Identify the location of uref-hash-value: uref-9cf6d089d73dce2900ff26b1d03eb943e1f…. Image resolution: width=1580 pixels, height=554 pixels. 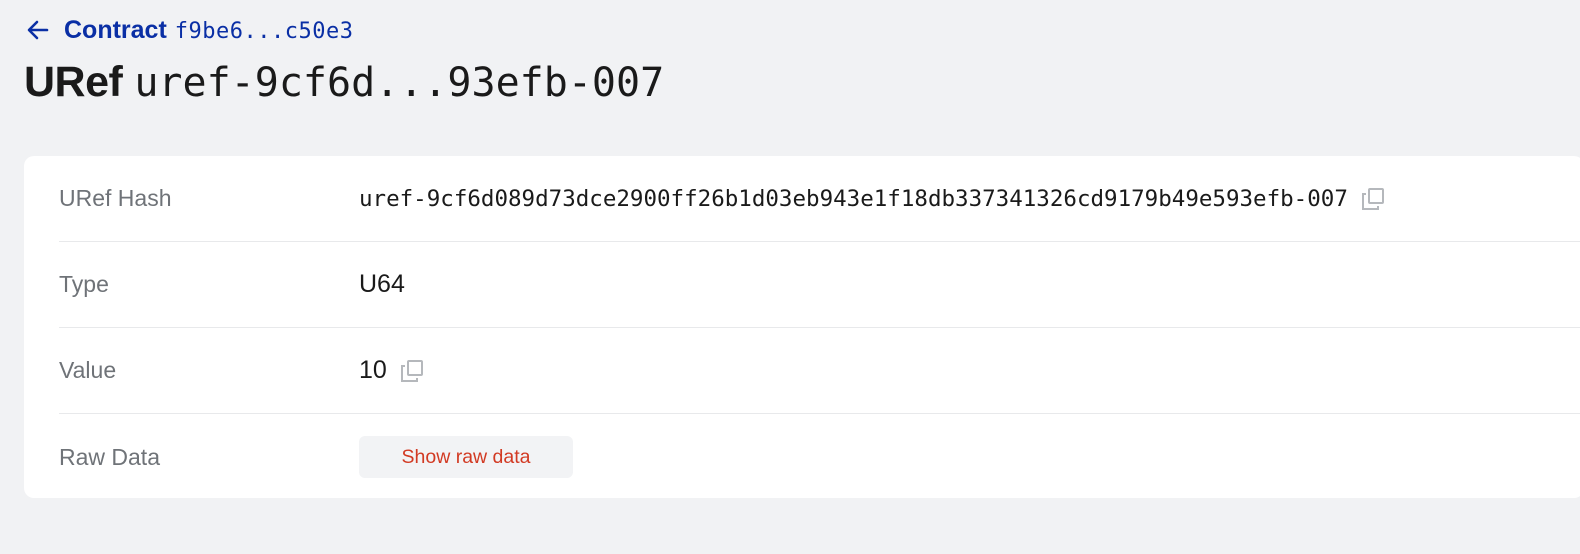
(853, 198).